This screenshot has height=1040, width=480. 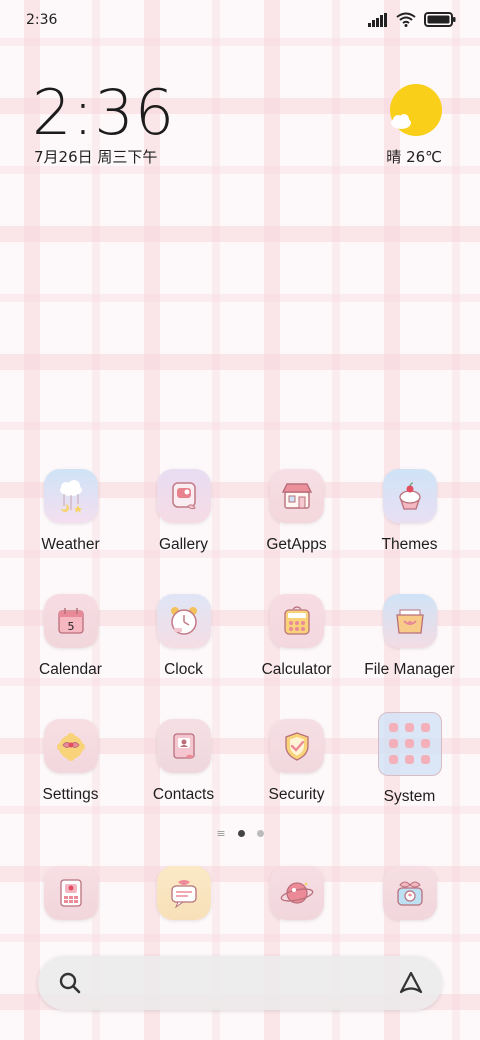 What do you see at coordinates (70, 794) in the screenshot?
I see `app-label: Settings` at bounding box center [70, 794].